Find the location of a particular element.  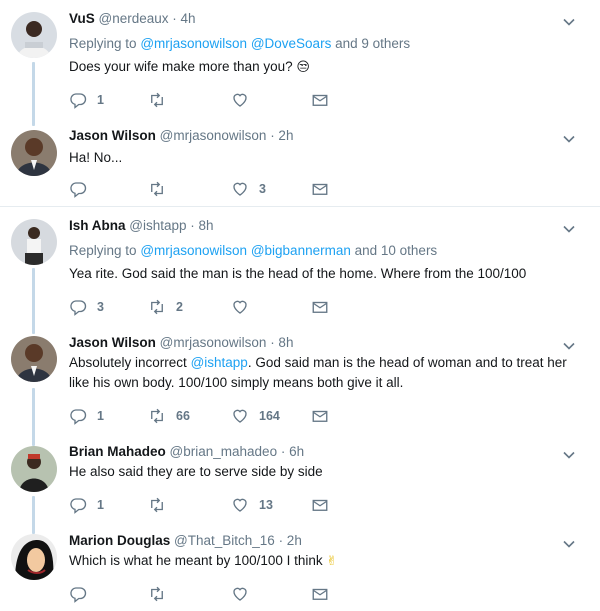

retweet-button: 66 is located at coordinates (169, 416).